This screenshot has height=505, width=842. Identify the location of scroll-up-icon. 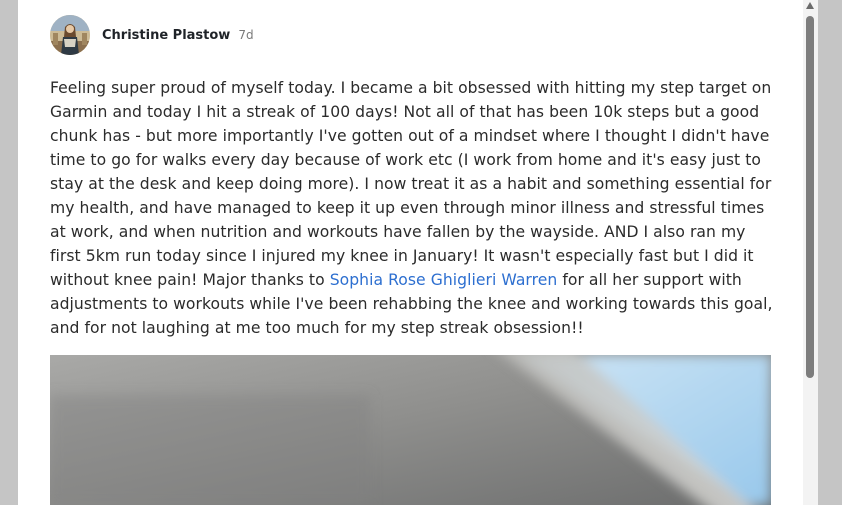
(810, 5).